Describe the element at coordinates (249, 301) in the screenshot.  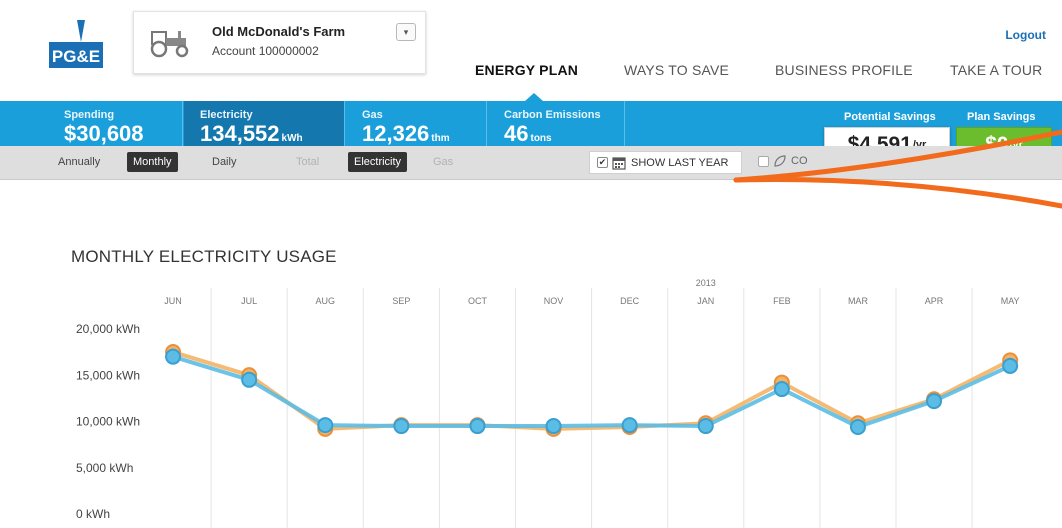
I see `x-tick-label: JUL` at that location.